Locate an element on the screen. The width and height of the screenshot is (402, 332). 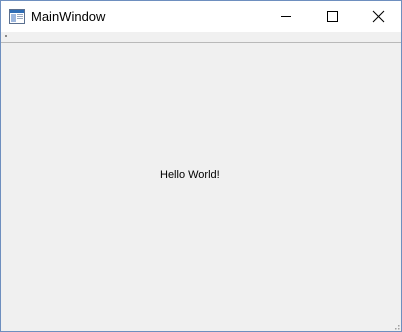
title-bar: MainWindow is located at coordinates (201, 16).